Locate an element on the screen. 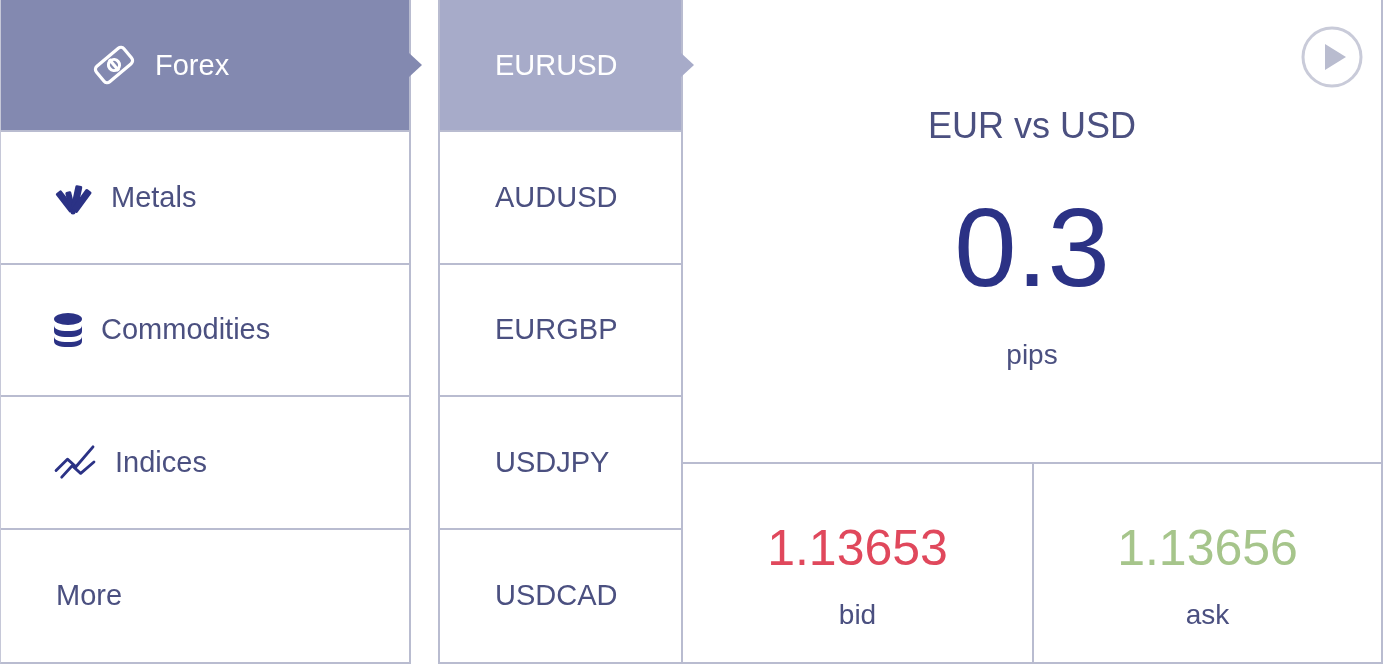 The width and height of the screenshot is (1394, 672). line-chart-icon is located at coordinates (75, 462).